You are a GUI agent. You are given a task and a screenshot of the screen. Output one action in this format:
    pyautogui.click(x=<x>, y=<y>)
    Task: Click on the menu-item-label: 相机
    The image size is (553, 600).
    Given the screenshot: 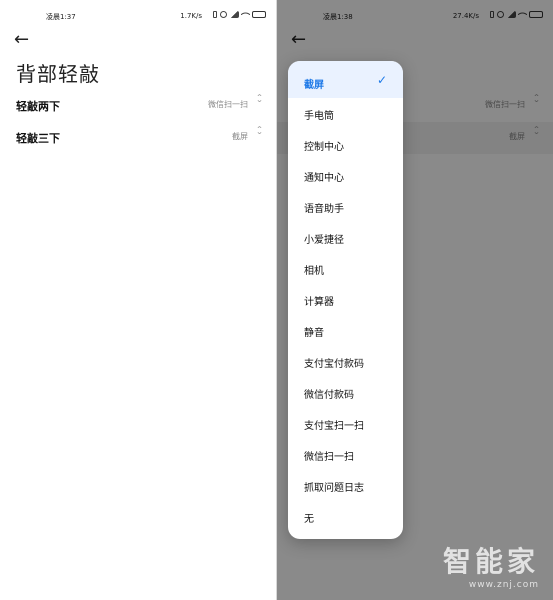 What is the action you would take?
    pyautogui.click(x=314, y=271)
    